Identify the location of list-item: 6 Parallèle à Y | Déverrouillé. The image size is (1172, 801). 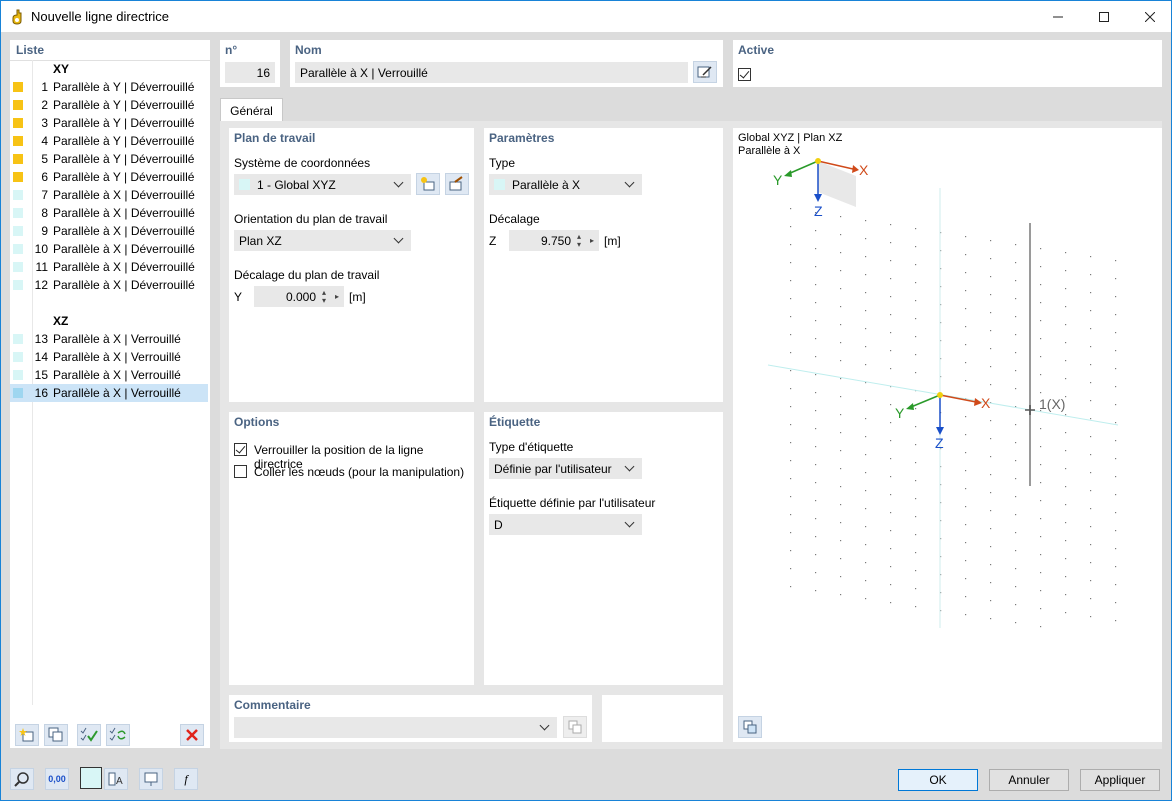
(109, 177).